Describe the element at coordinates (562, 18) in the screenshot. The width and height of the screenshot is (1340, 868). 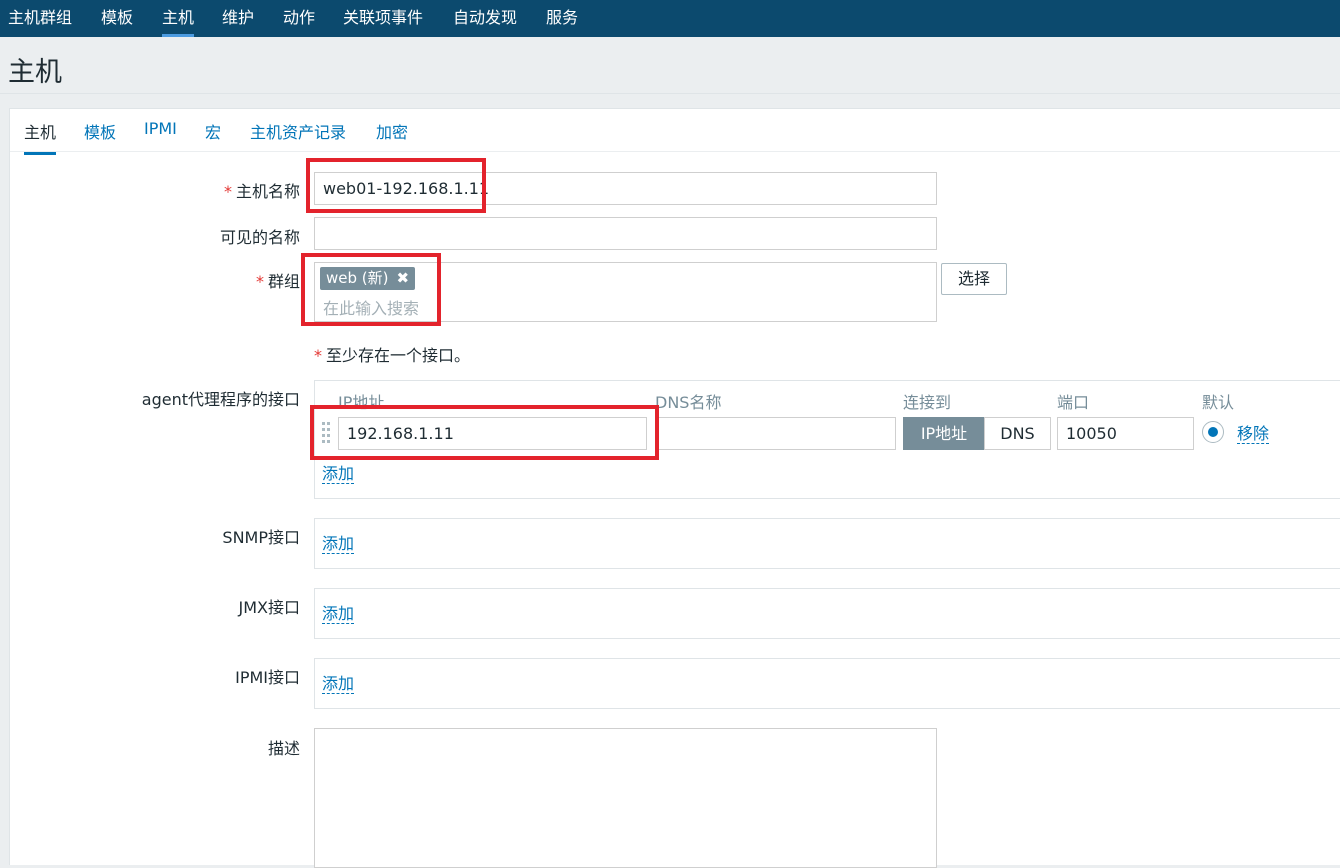
I see `nav-item-services: 服务` at that location.